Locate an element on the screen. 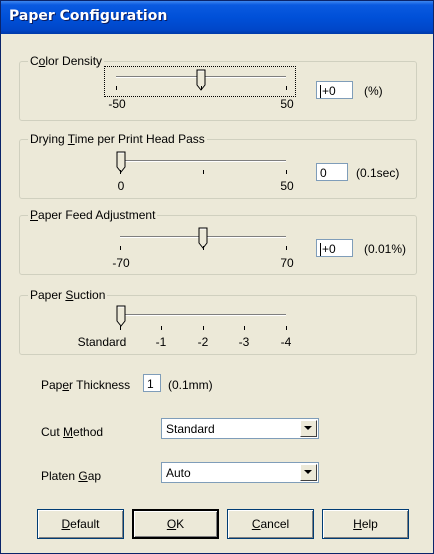  paper-feed-group: Paper Feed Adjustment -70 70 +0 (0.01%) is located at coordinates (218, 241).